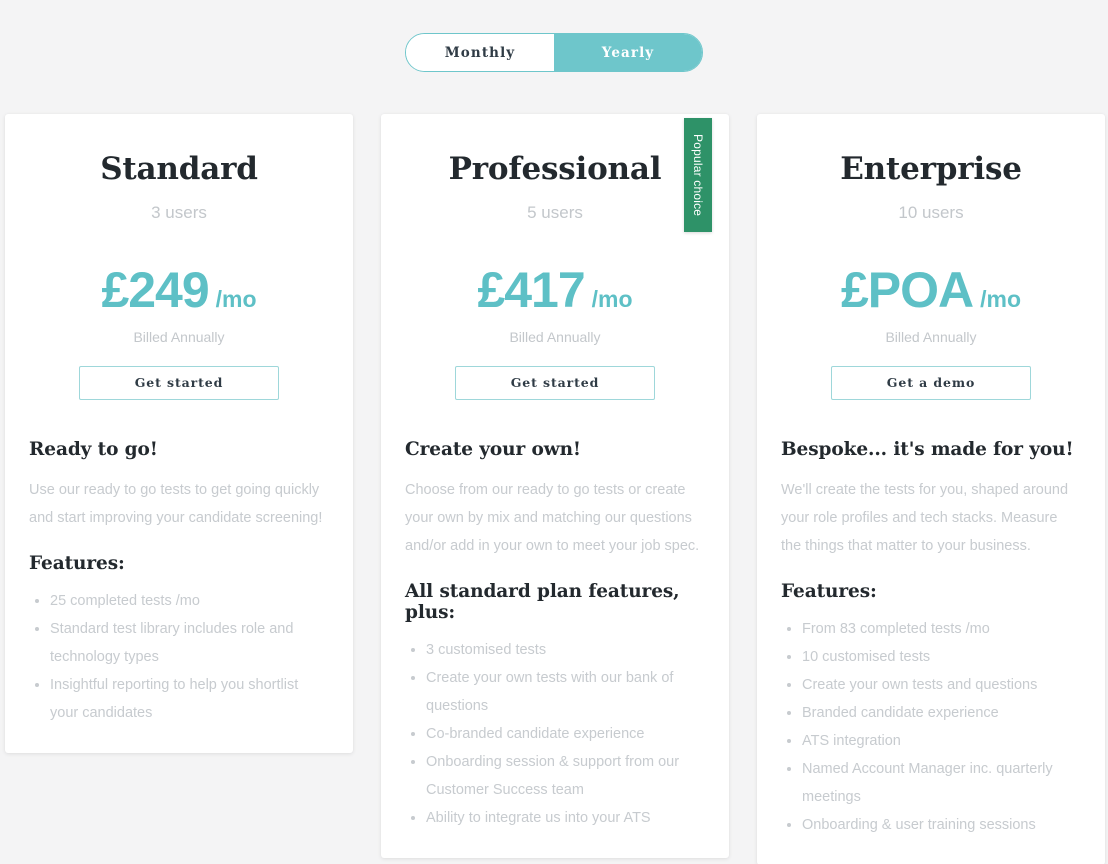  What do you see at coordinates (931, 629) in the screenshot?
I see `list-item: From 83 completed tests /mo` at bounding box center [931, 629].